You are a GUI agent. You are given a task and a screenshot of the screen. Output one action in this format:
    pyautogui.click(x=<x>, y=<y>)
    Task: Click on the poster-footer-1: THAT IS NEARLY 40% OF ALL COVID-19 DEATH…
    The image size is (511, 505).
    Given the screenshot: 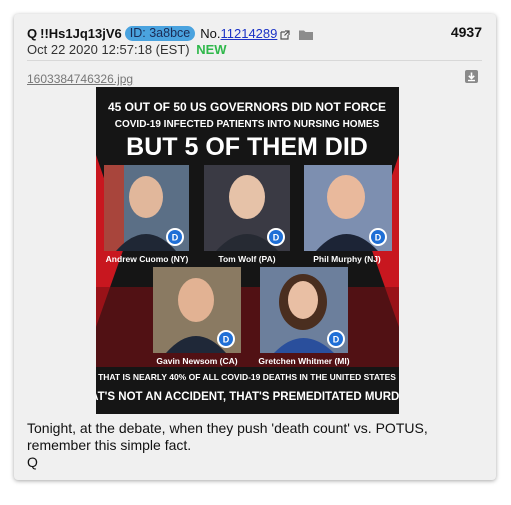 What is the action you would take?
    pyautogui.click(x=247, y=377)
    